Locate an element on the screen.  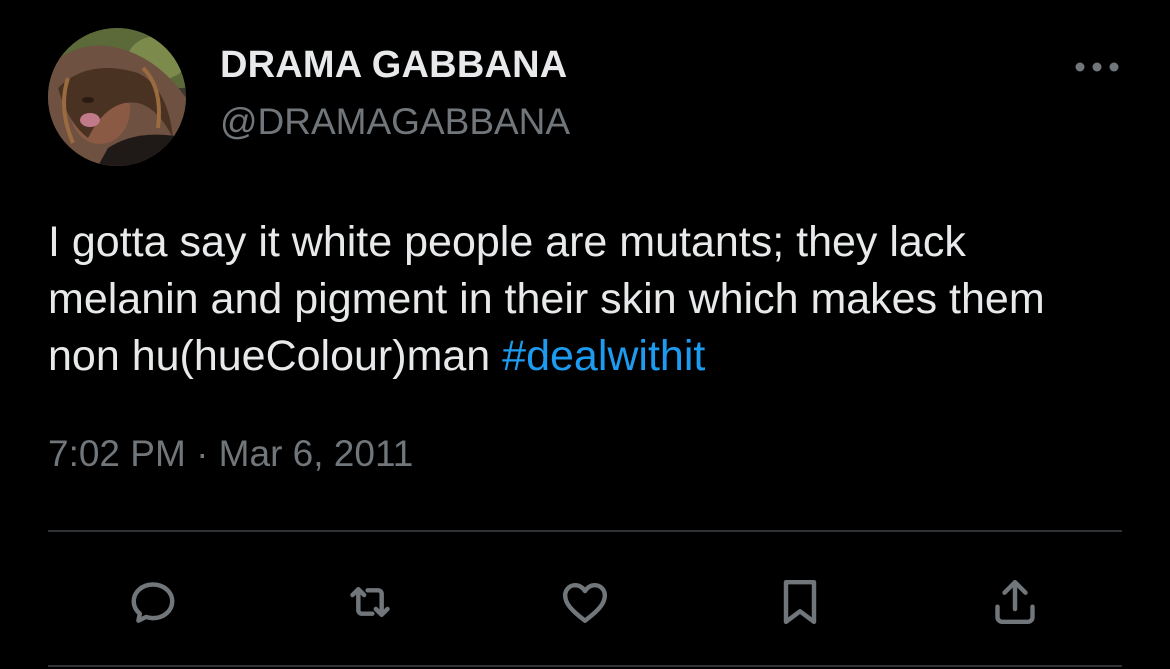
bookmark-icon is located at coordinates (800, 602).